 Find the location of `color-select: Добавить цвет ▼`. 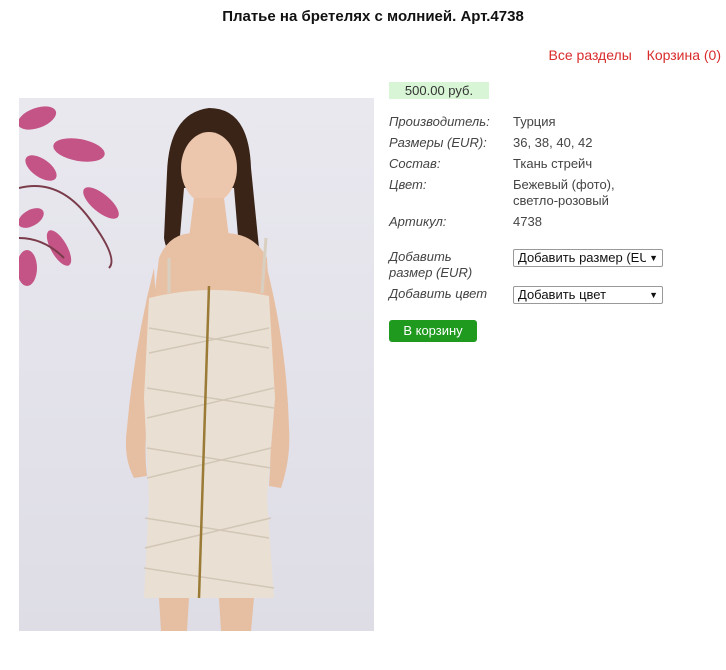

color-select: Добавить цвет ▼ is located at coordinates (588, 295).